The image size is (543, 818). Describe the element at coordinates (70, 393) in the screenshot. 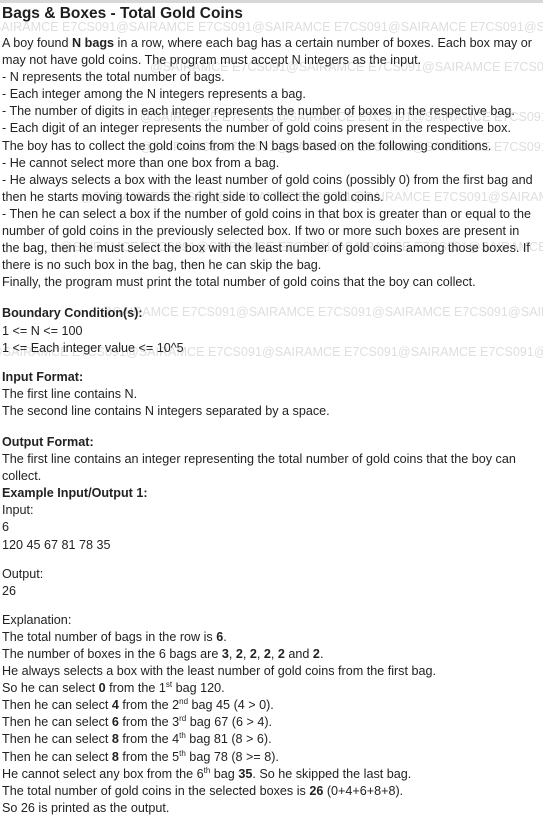

I see `input-format-line: The first line contains N.` at that location.